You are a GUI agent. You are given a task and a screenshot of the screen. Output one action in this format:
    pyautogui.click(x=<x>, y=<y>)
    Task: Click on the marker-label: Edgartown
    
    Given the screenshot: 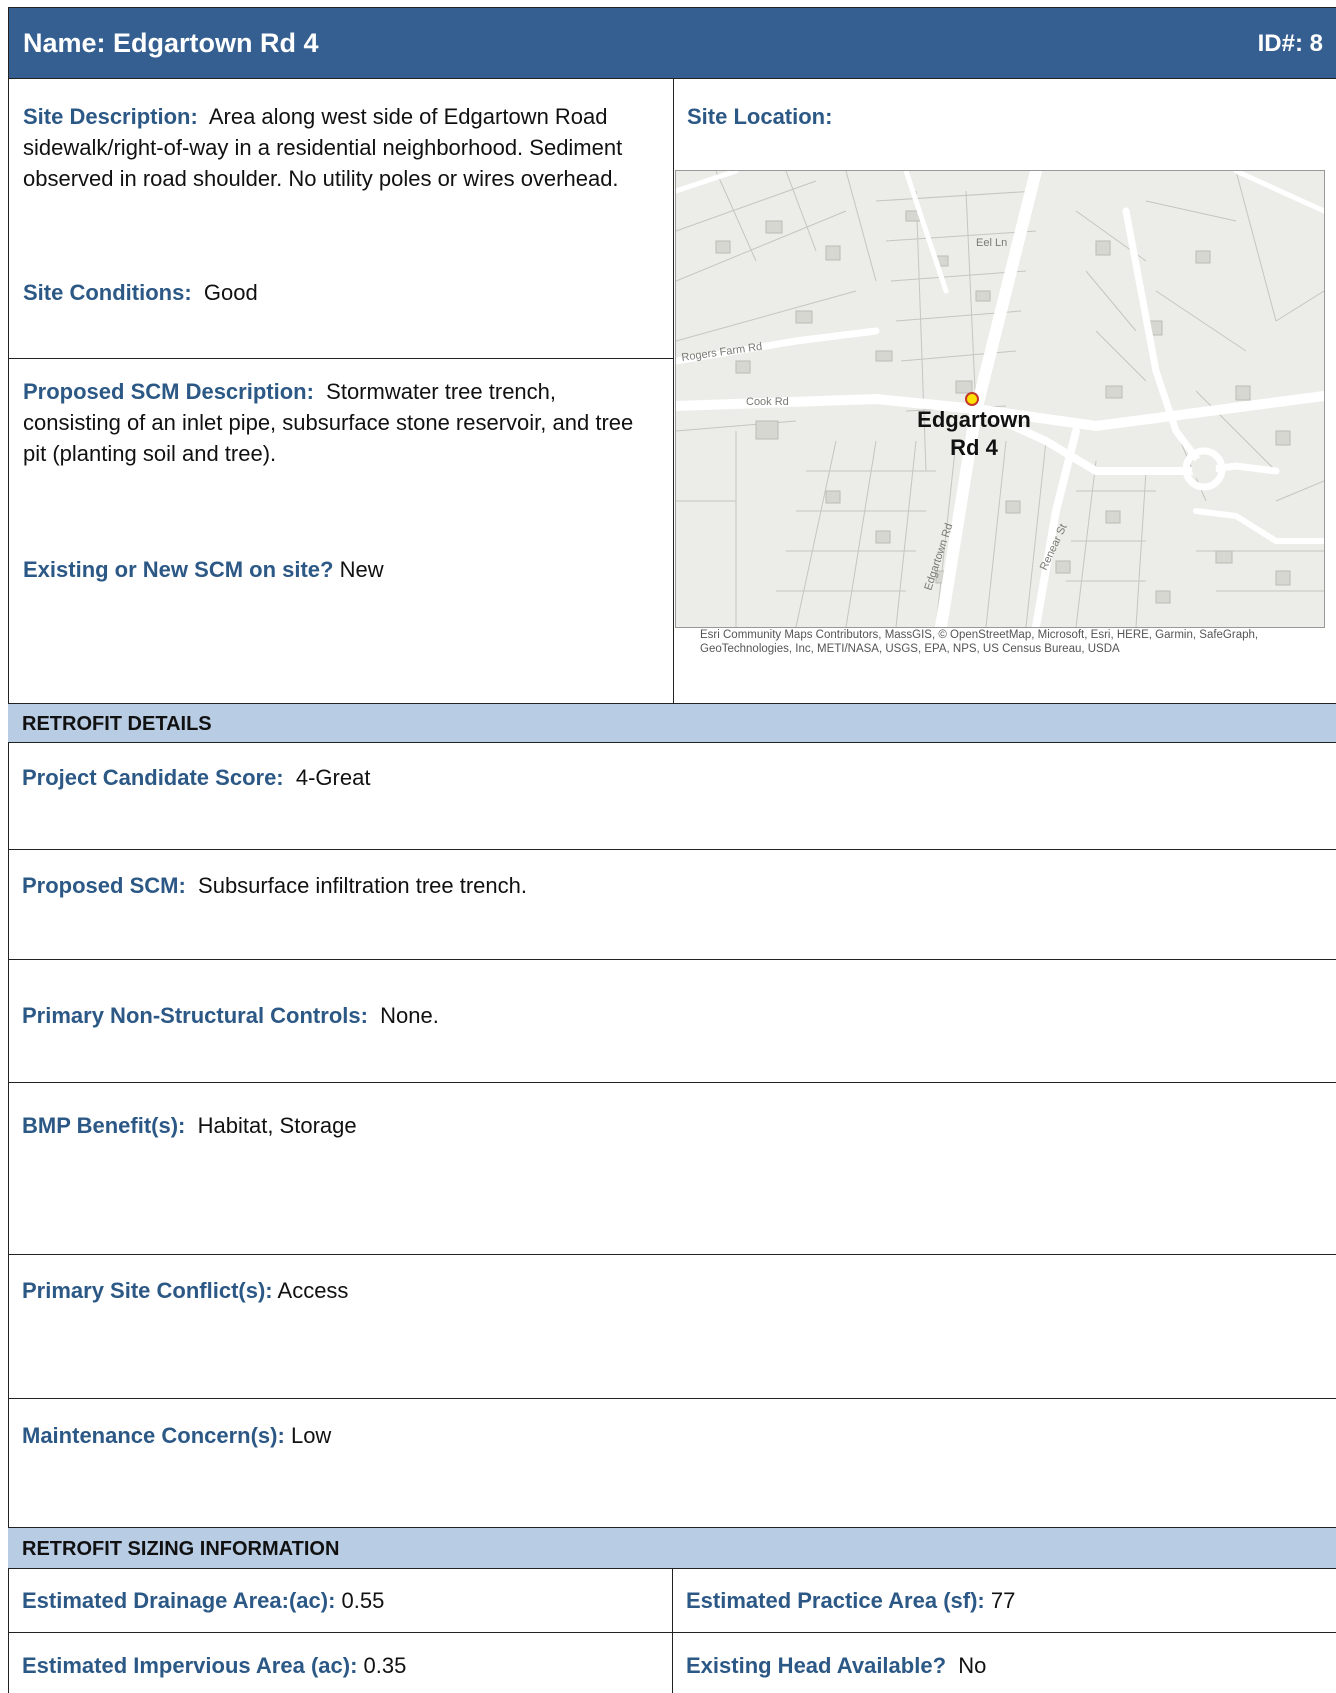 What is the action you would take?
    pyautogui.click(x=974, y=419)
    